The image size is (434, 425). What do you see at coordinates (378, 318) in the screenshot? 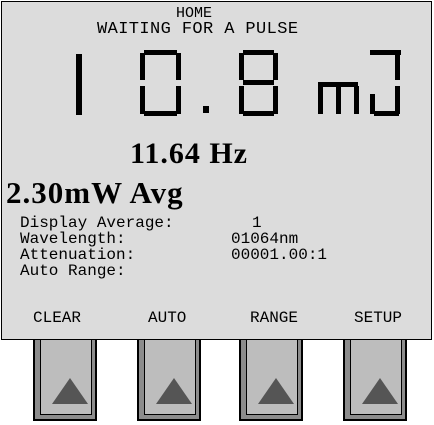
I see `softkey-label-setup: SETUP` at bounding box center [378, 318].